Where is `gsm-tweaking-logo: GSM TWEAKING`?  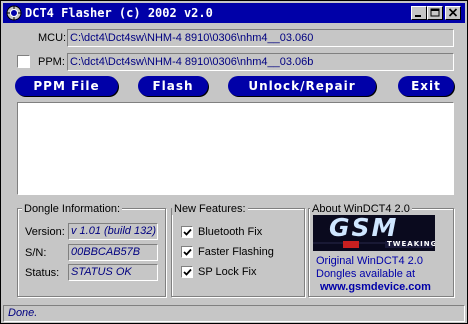
gsm-tweaking-logo: GSM TWEAKING is located at coordinates (374, 233).